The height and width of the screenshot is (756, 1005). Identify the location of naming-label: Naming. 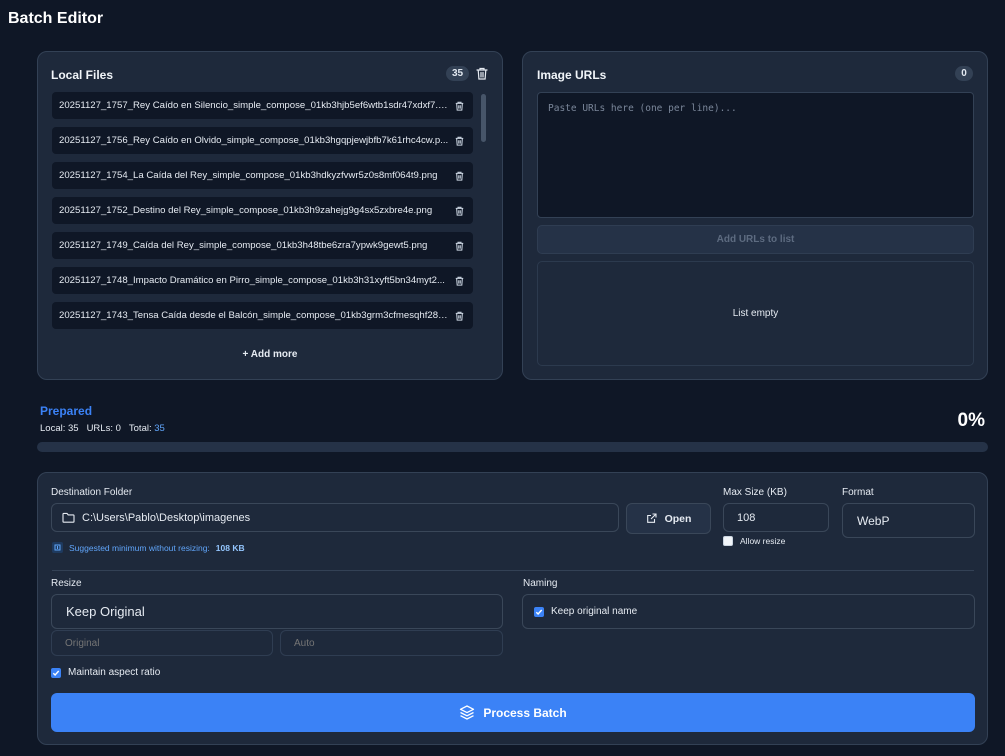
(540, 583).